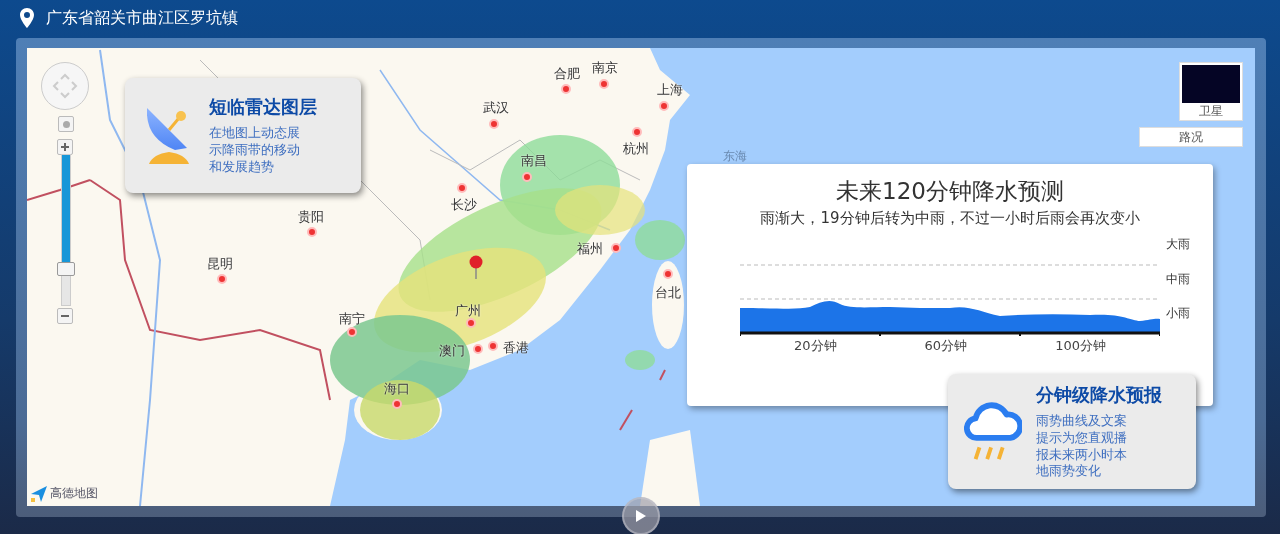  What do you see at coordinates (1178, 313) in the screenshot?
I see `intensity-label: 小雨` at bounding box center [1178, 313].